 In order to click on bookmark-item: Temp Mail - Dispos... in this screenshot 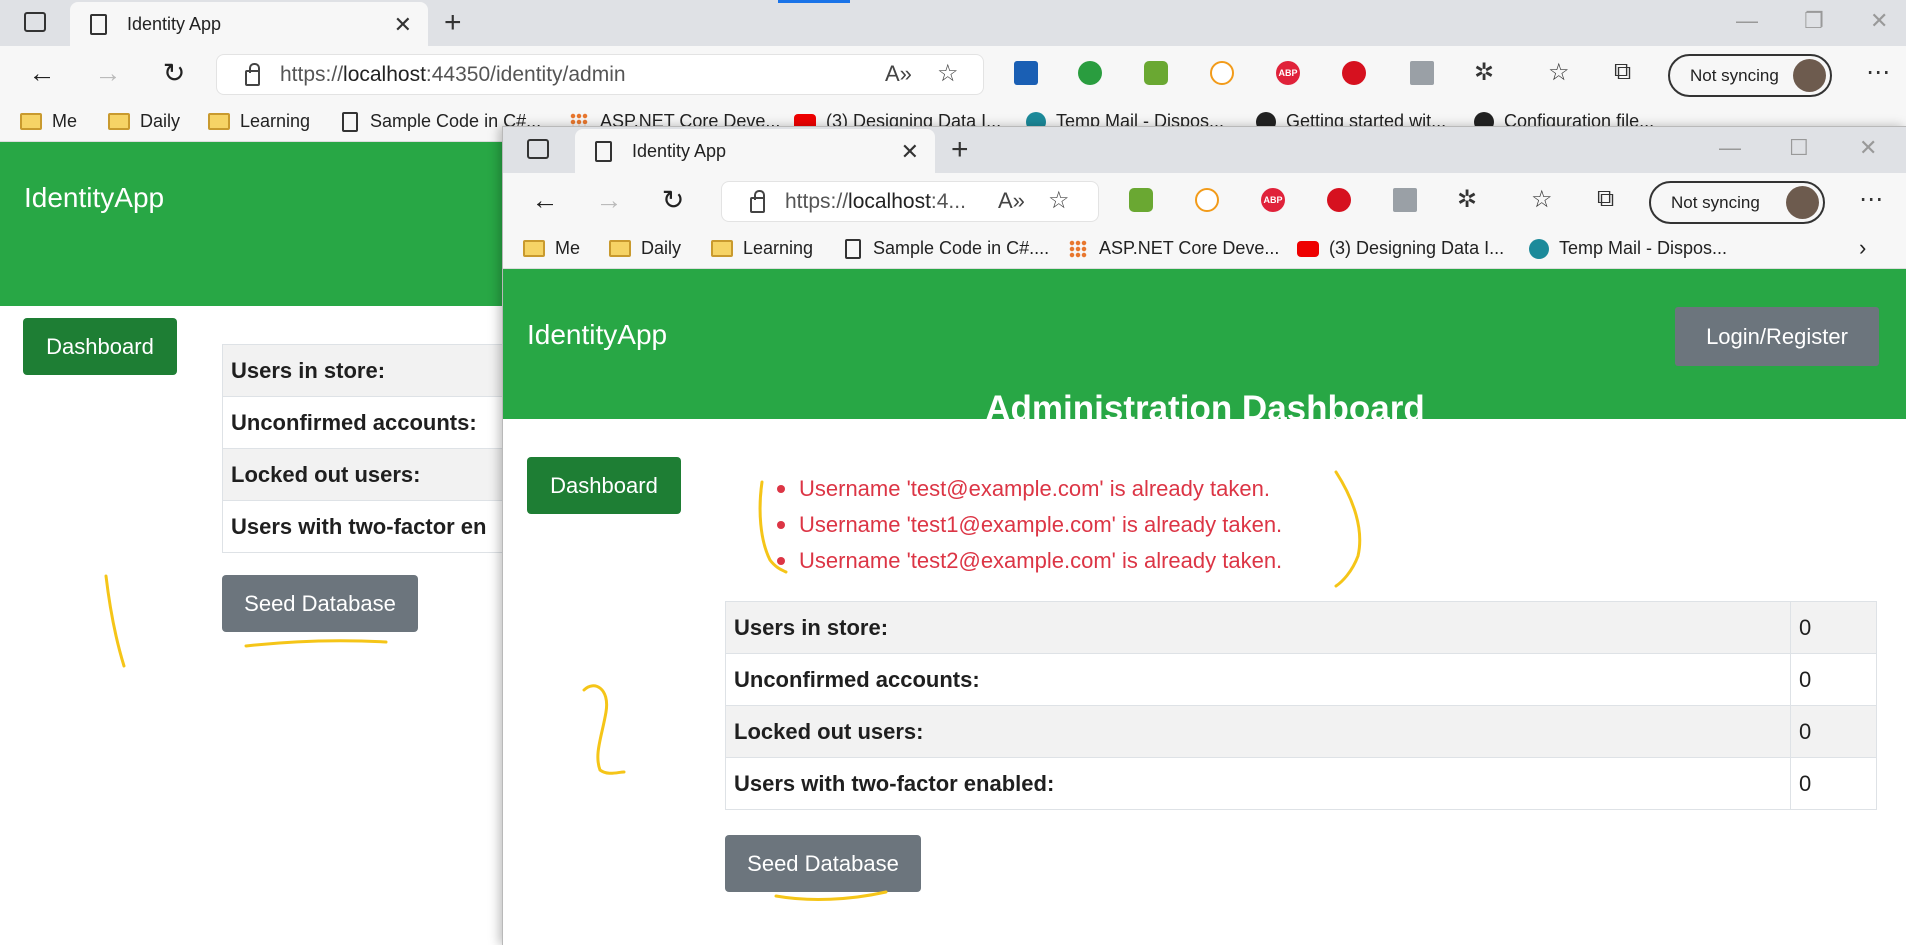, I will do `click(1628, 248)`.